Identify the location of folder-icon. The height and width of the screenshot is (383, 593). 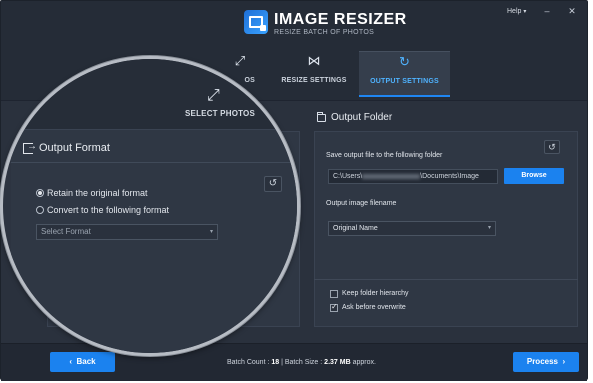
(321, 117).